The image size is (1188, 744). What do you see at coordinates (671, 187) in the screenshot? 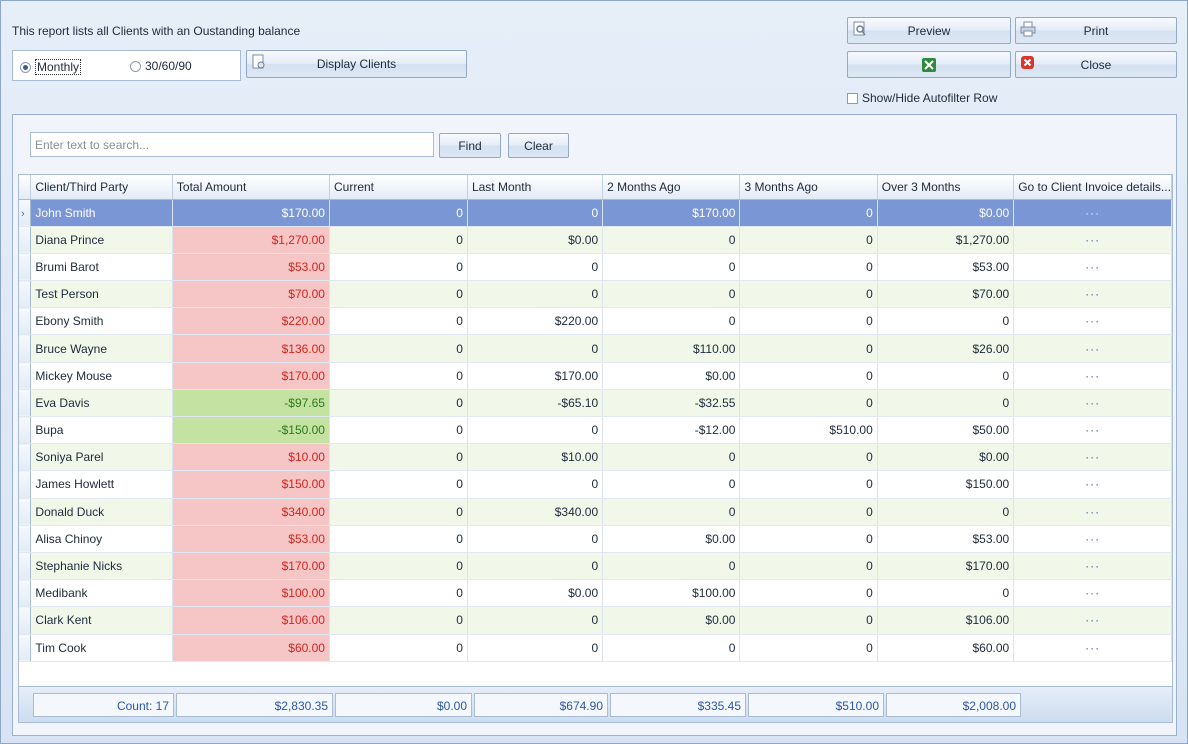
I see `column-header-2-months: 2 Months Ago` at bounding box center [671, 187].